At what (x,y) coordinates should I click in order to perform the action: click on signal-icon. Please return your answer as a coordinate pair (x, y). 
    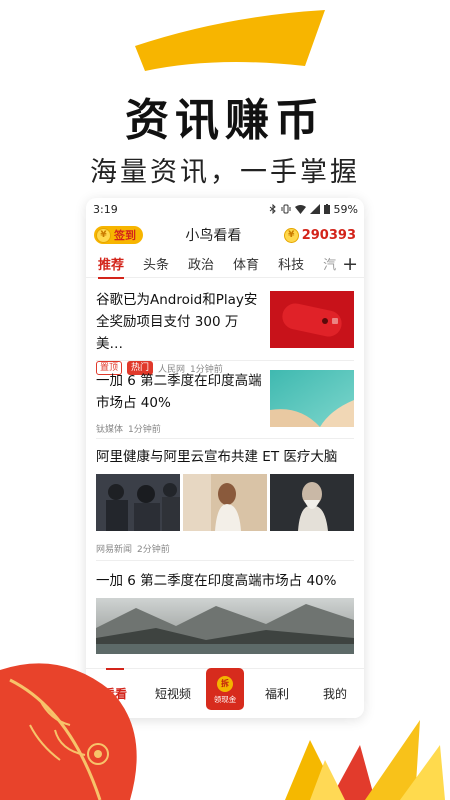
    Looking at the image, I should click on (314, 209).